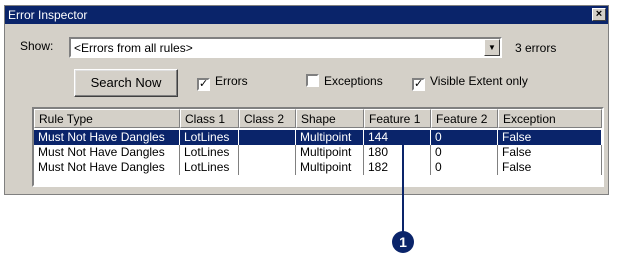 The height and width of the screenshot is (260, 617). I want to click on errors-checkbox: ✓ Errors, so click(222, 82).